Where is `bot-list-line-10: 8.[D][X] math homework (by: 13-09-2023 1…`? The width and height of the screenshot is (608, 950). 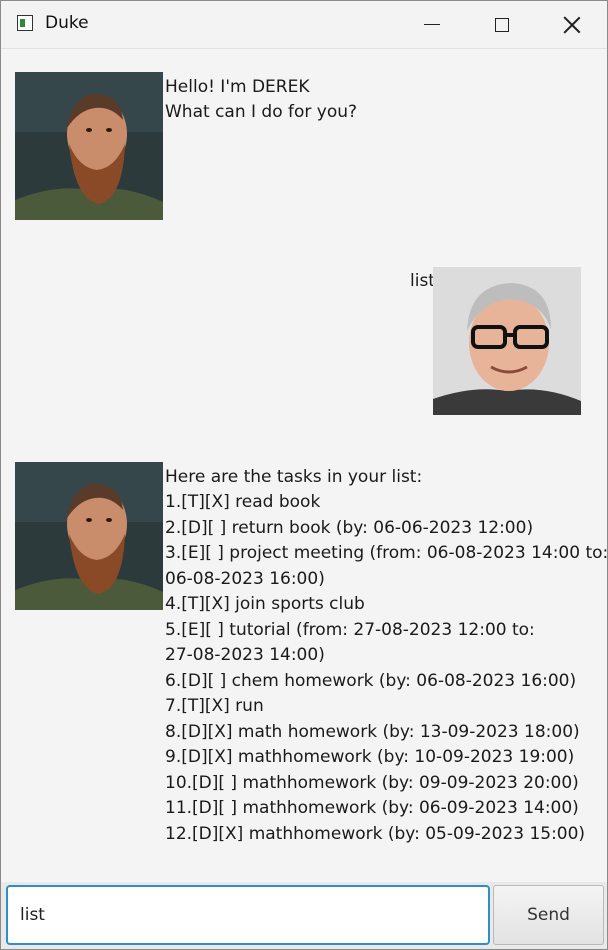
bot-list-line-10: 8.[D][X] math homework (by: 13-09-2023 1… is located at coordinates (372, 732).